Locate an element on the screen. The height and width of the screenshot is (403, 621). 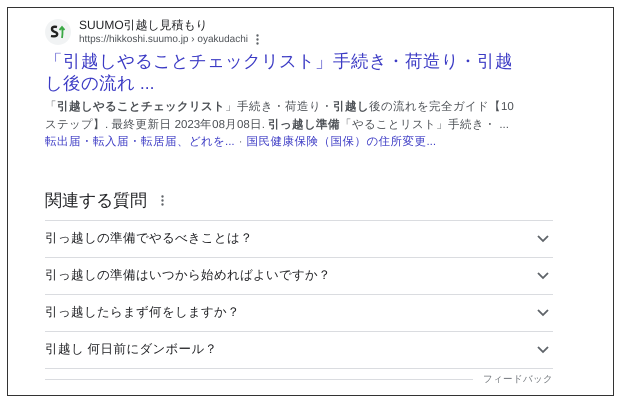
question-text: 引っ越しの準備はいつから始めればよいですか？ is located at coordinates (188, 275).